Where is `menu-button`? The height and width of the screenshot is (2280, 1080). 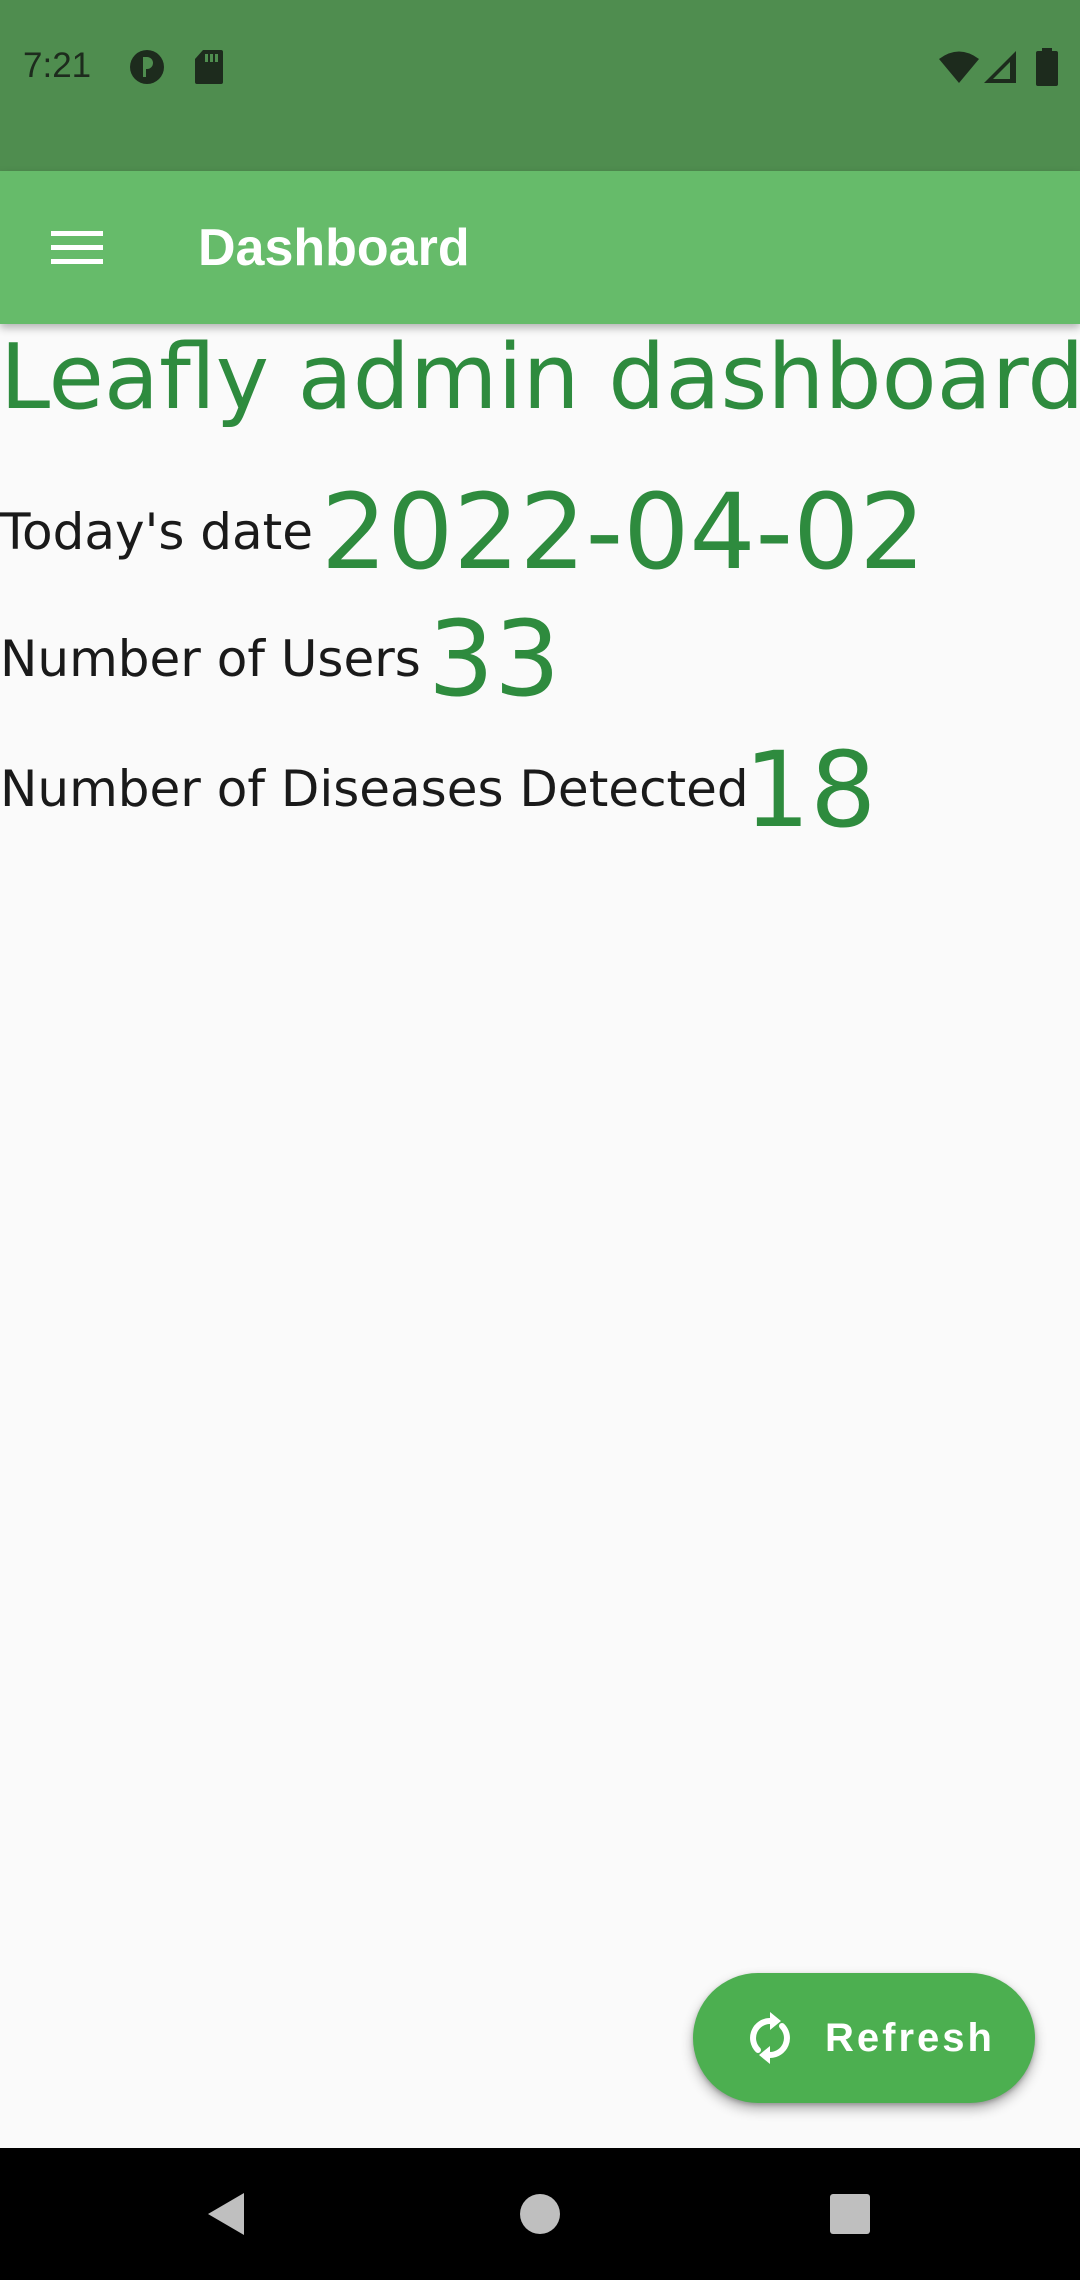 menu-button is located at coordinates (77, 248).